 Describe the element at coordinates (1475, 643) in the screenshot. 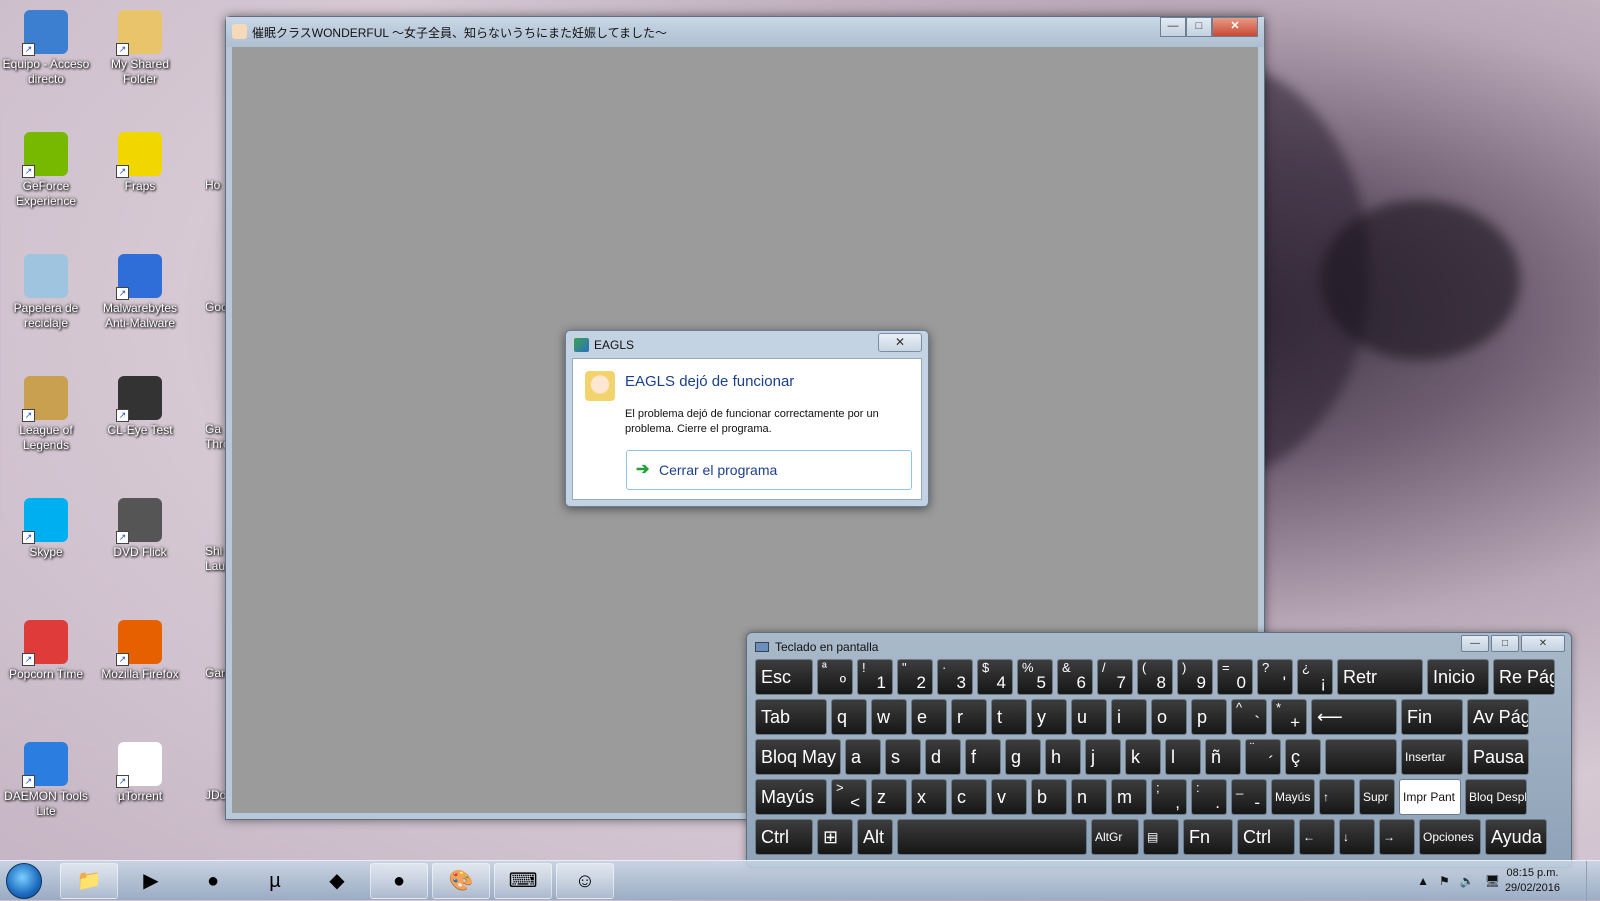

I see `keyboard-minimize-button: —` at that location.